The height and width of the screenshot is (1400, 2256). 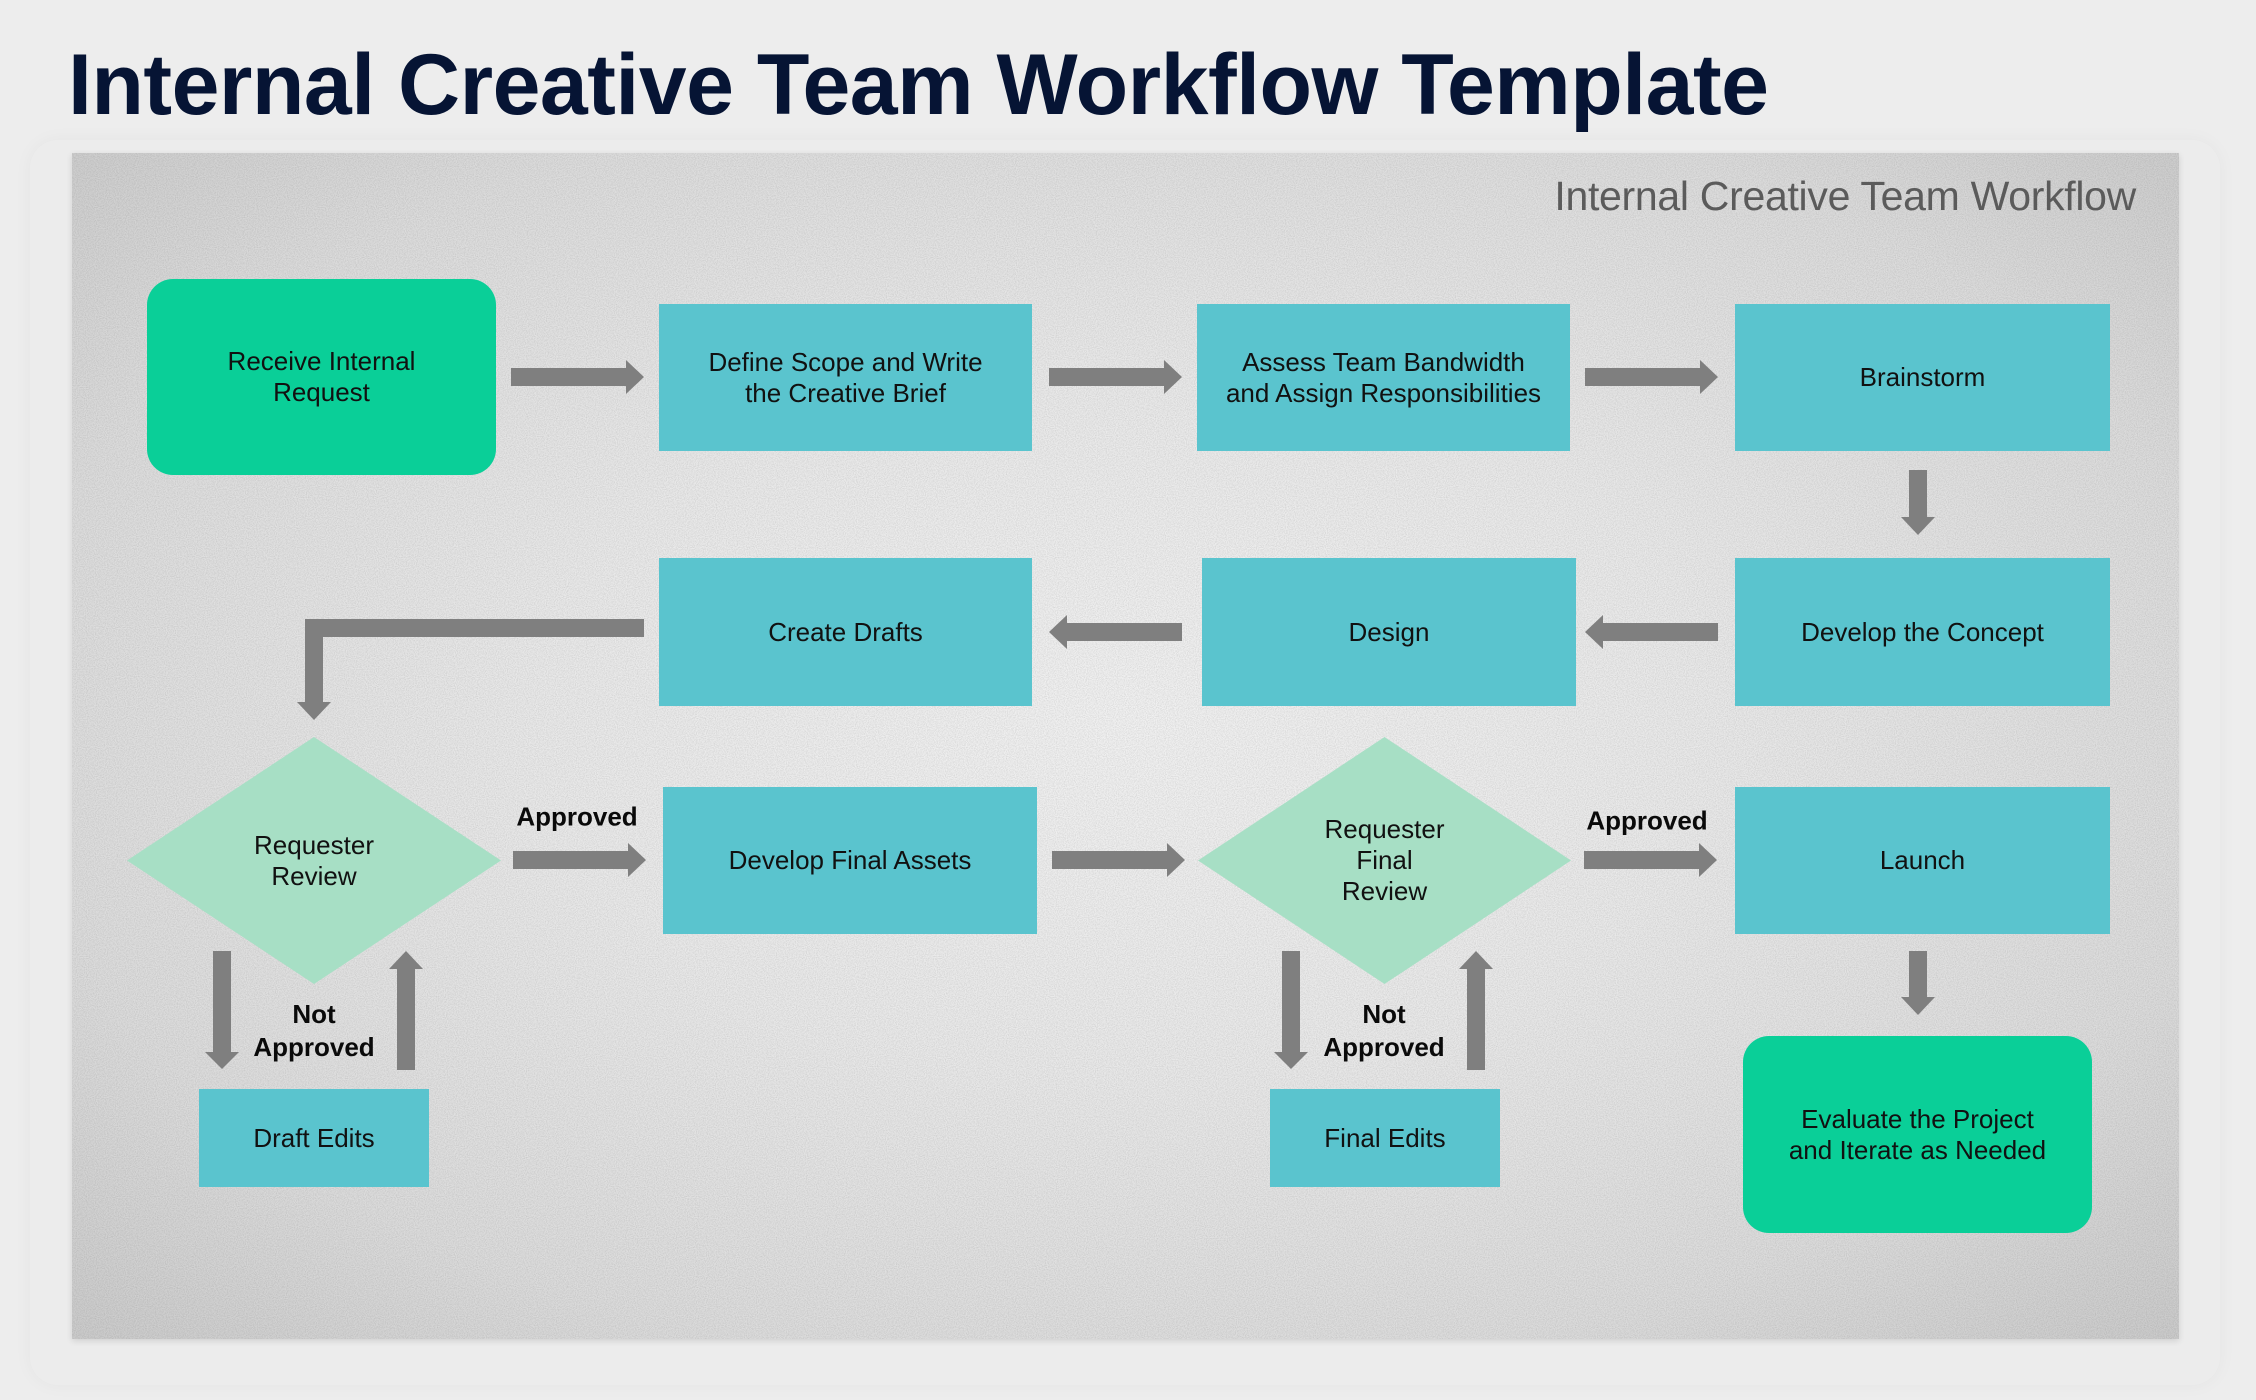 What do you see at coordinates (1383, 392) in the screenshot?
I see `node-label-line: and Assign Responsibilities` at bounding box center [1383, 392].